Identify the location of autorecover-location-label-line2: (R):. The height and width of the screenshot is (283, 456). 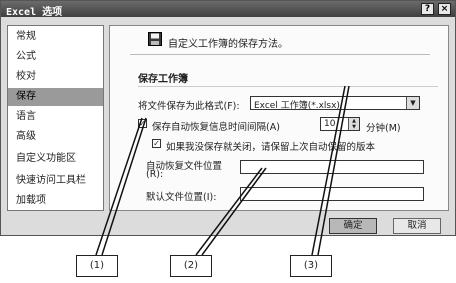
(155, 174).